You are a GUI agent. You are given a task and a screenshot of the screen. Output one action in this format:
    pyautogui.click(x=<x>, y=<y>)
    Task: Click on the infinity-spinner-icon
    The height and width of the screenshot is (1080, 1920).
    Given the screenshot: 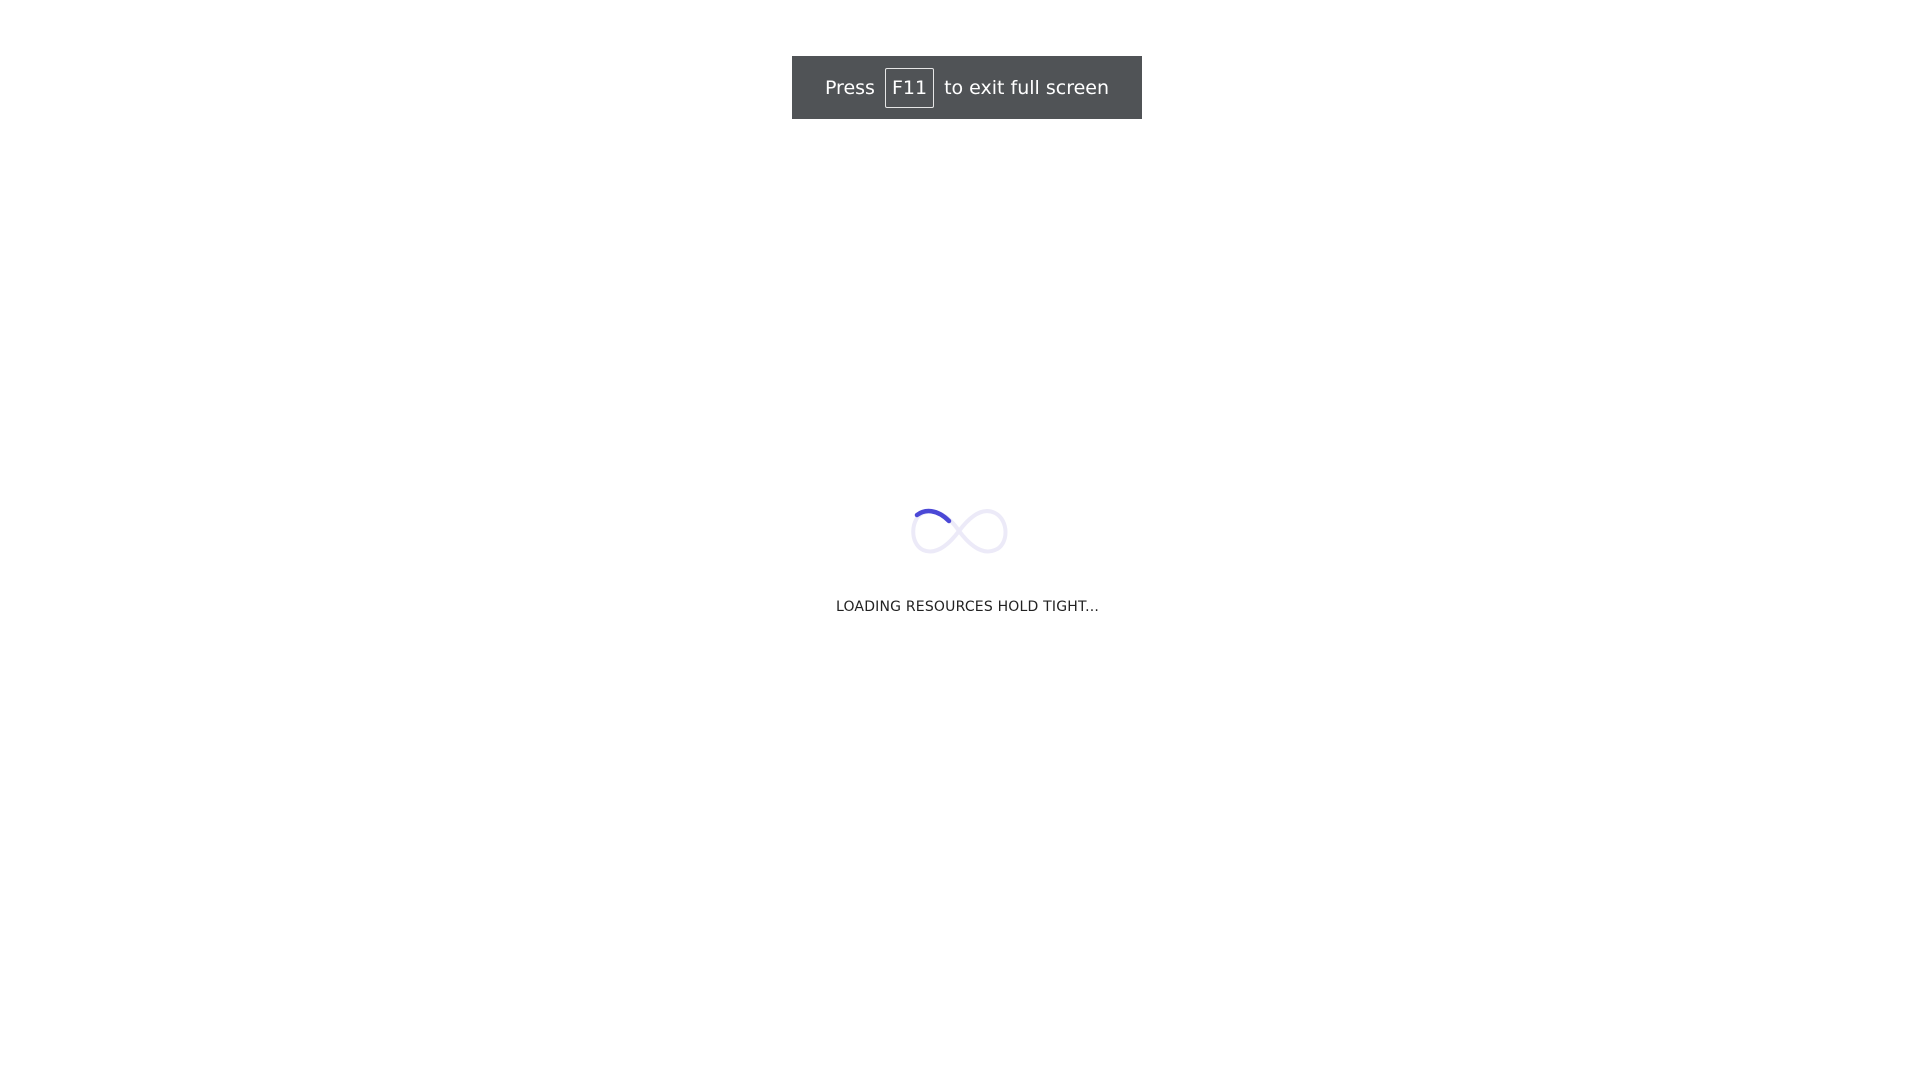 What is the action you would take?
    pyautogui.click(x=959, y=531)
    